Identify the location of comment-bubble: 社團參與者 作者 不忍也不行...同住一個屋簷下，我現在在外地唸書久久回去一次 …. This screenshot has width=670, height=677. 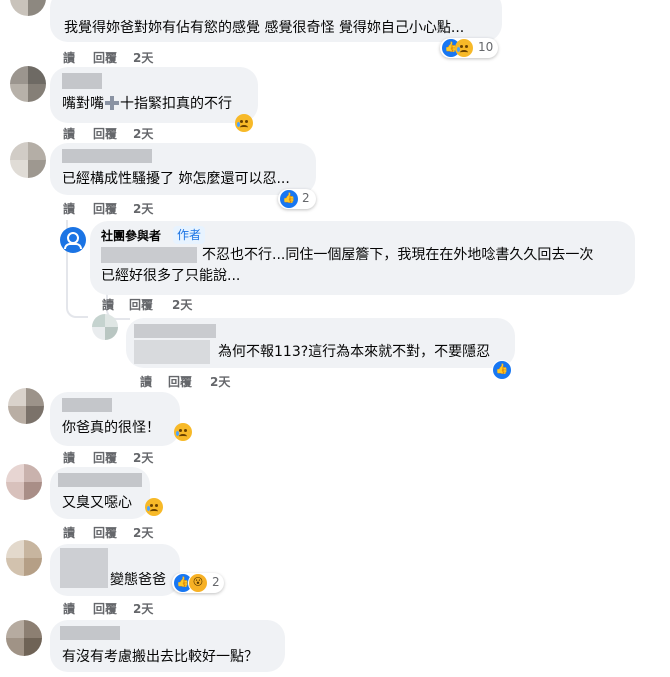
(362, 258).